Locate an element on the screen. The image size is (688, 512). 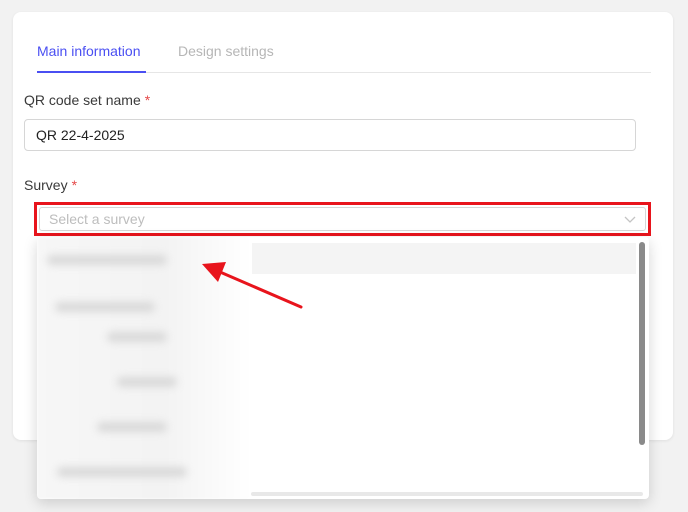
survey-label: Survey * is located at coordinates (50, 185).